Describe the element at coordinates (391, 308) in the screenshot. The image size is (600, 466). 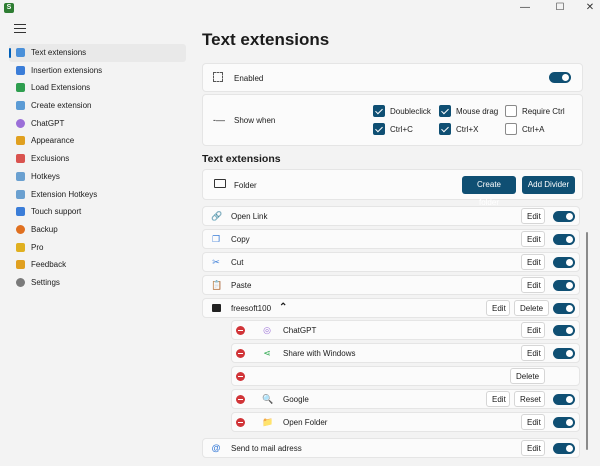
I see `folder-row-freesoft100: freesoft100 ⌃ Edit Delete` at that location.